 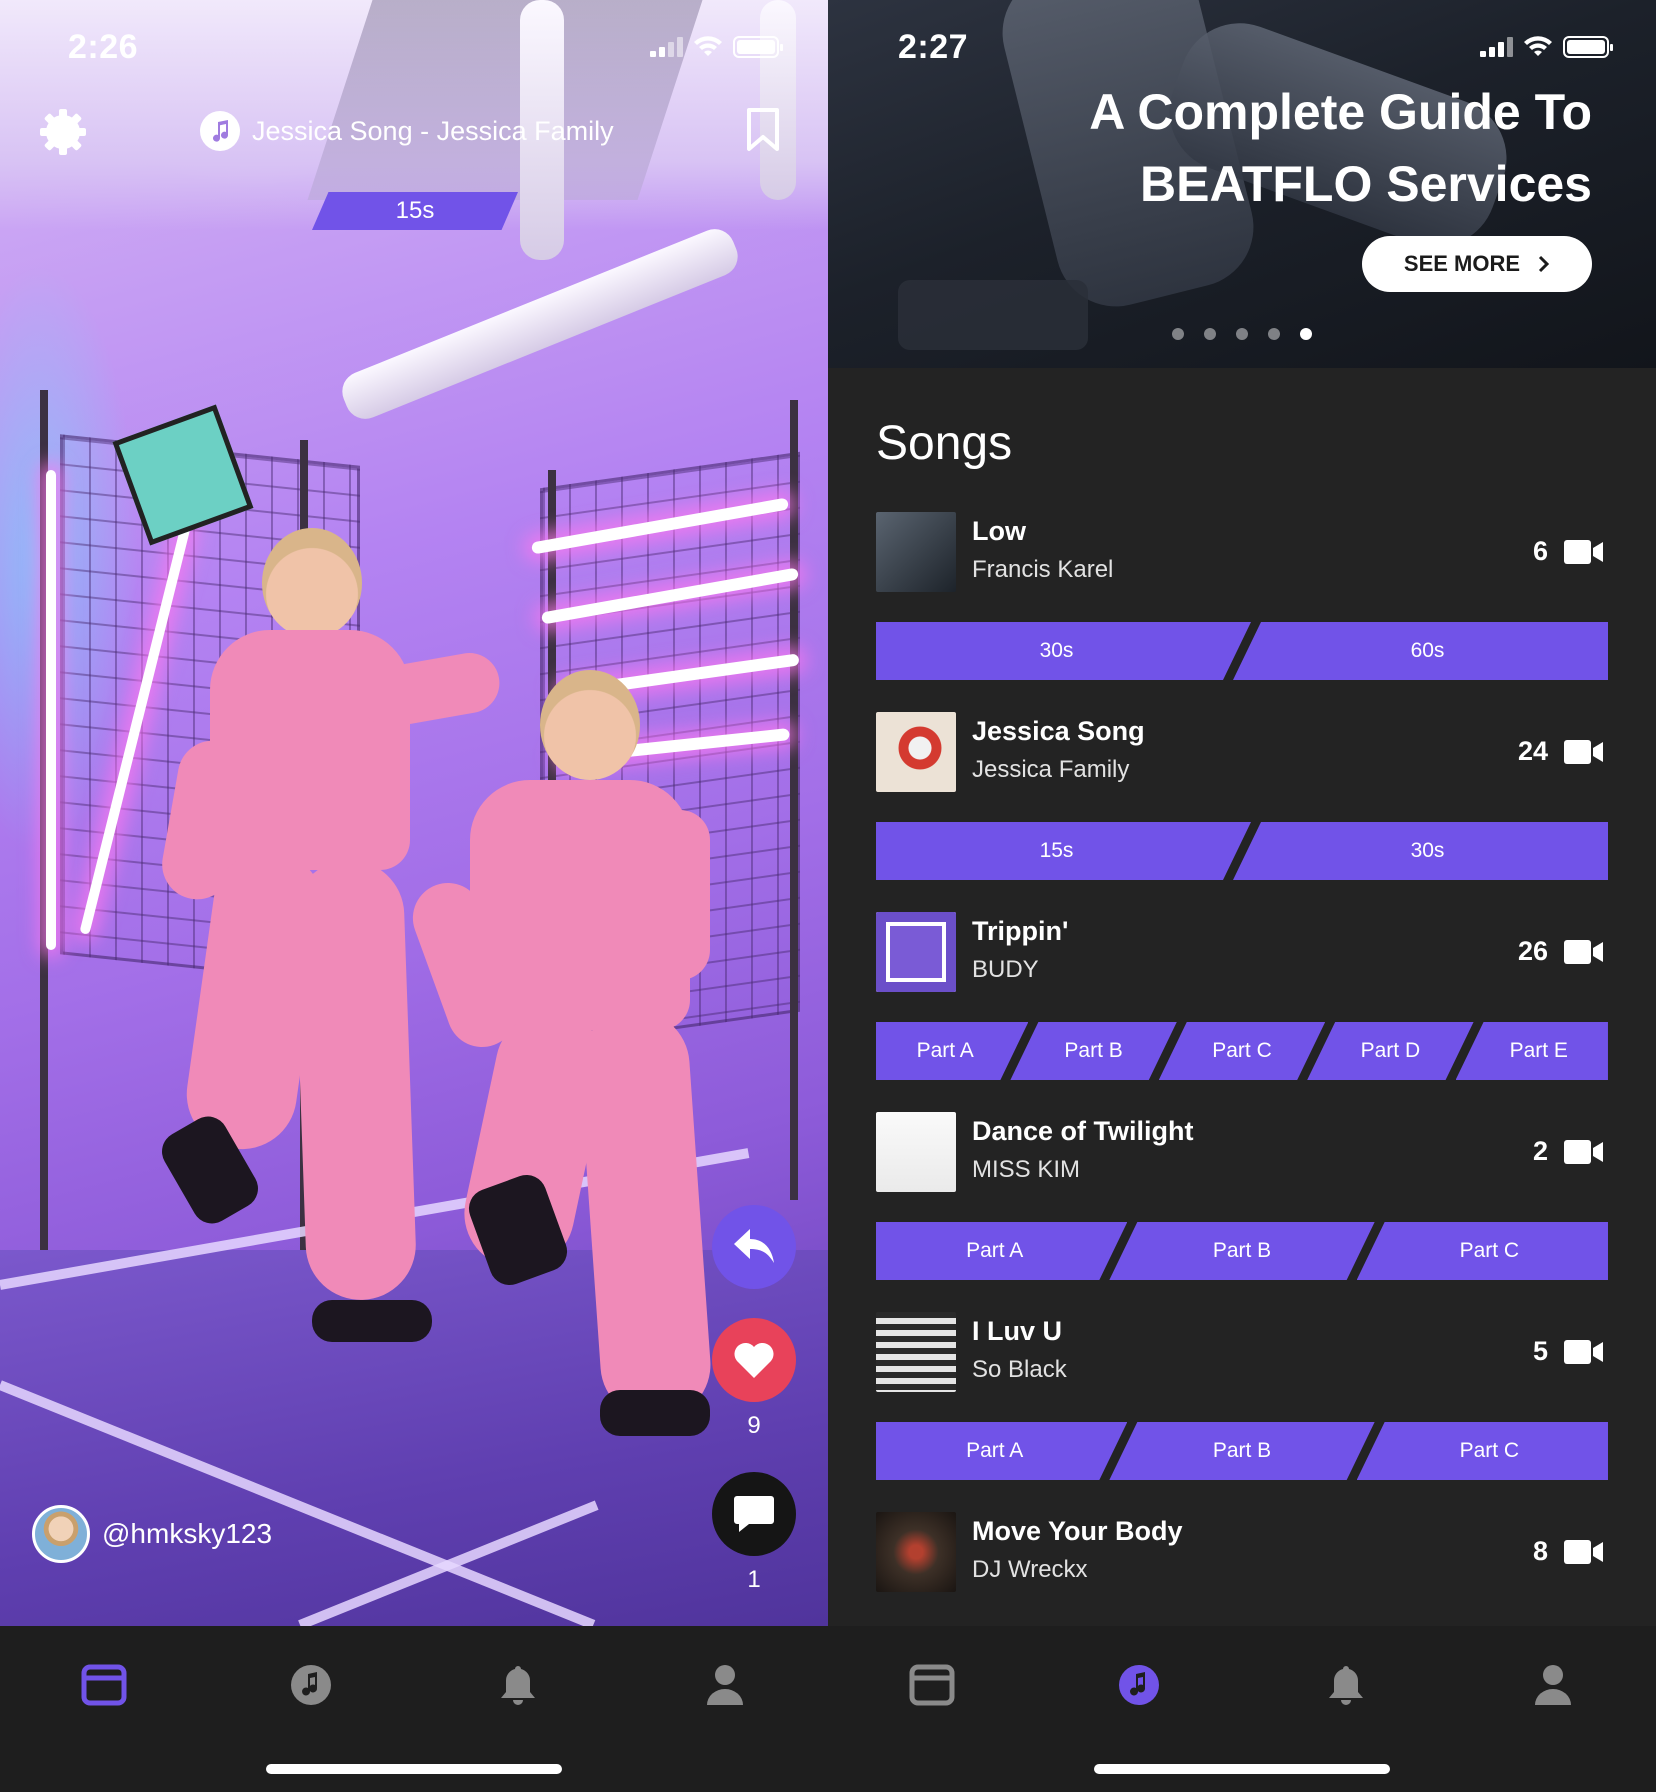 What do you see at coordinates (1242, 812) in the screenshot?
I see `song-row: Jessica Song Jessica Family 24 15s 30s` at bounding box center [1242, 812].